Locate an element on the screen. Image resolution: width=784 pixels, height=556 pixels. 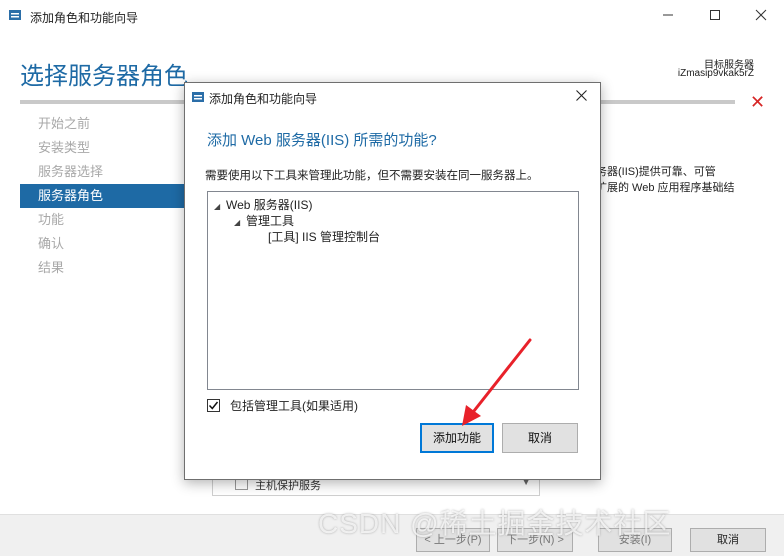
include-tools-option: 包括管理工具(如果适用) is located at coordinates (282, 405).